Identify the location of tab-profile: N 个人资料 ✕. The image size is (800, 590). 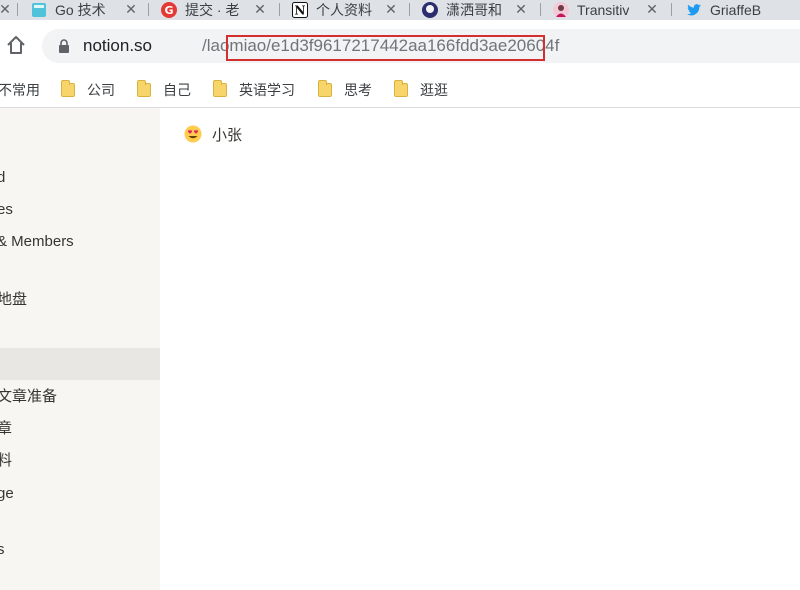
(345, 10).